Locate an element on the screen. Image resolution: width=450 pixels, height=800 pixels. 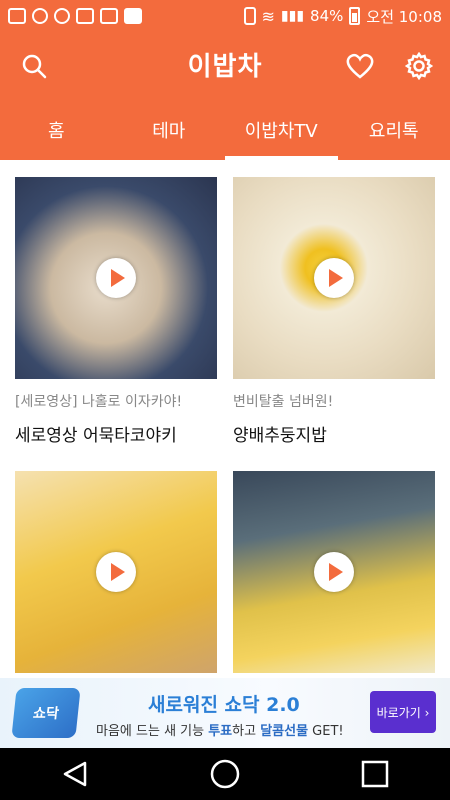
video-title: 세로영상 어묵타코야키 is located at coordinates (96, 436).